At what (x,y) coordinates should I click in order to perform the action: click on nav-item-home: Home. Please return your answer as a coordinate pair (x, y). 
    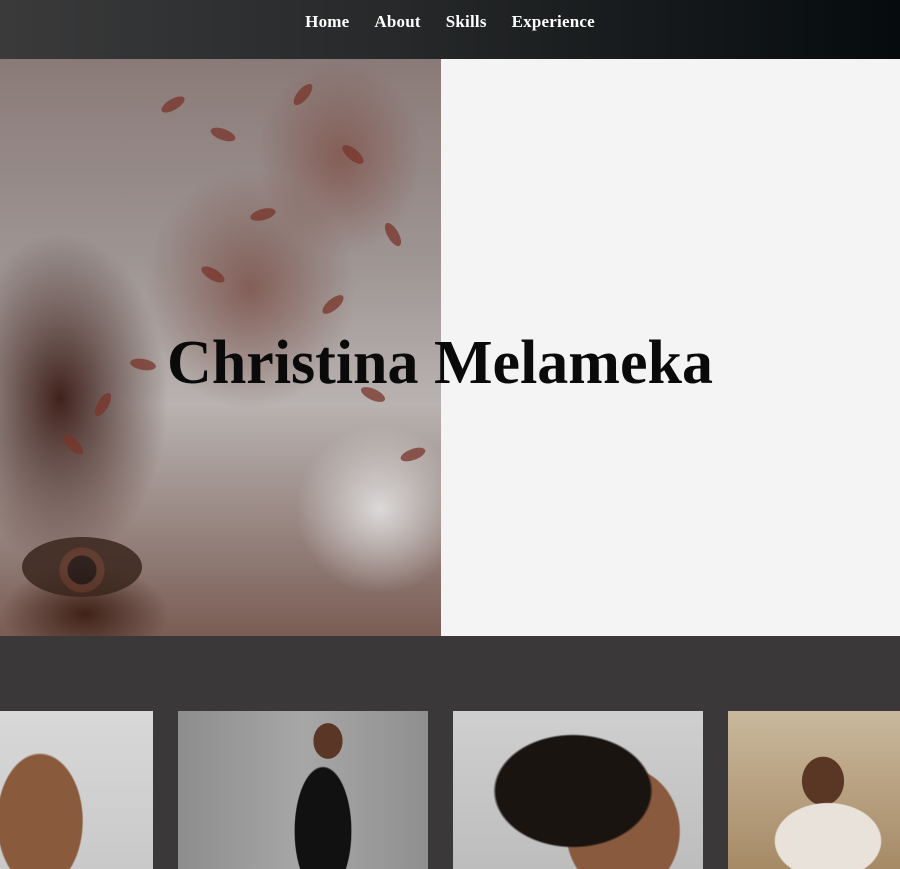
    Looking at the image, I should click on (327, 22).